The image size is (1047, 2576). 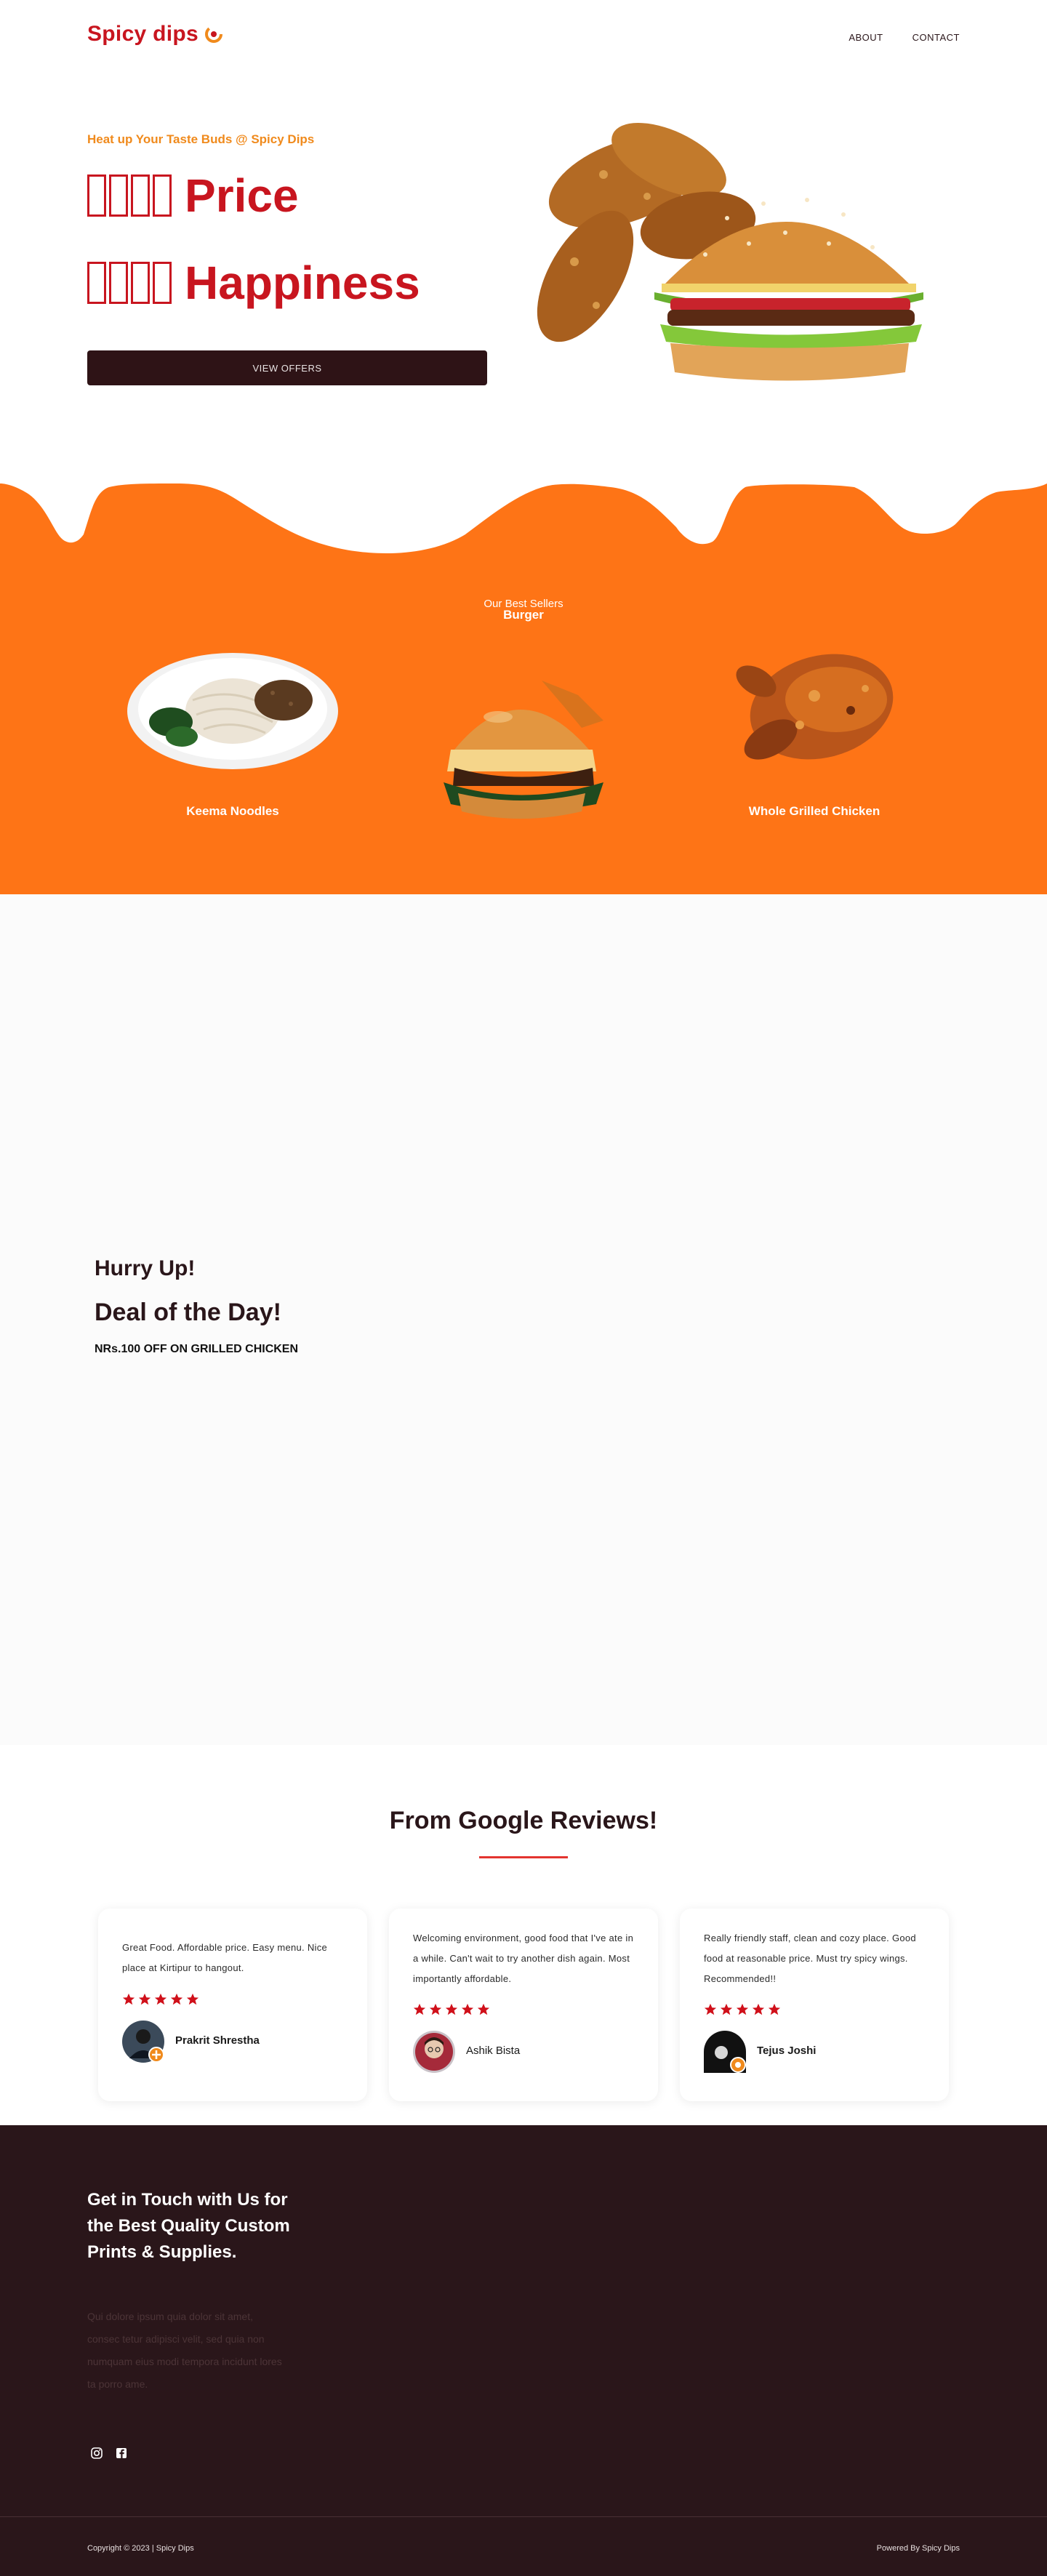 I want to click on deal-title: Deal of the Day!, so click(x=188, y=1312).